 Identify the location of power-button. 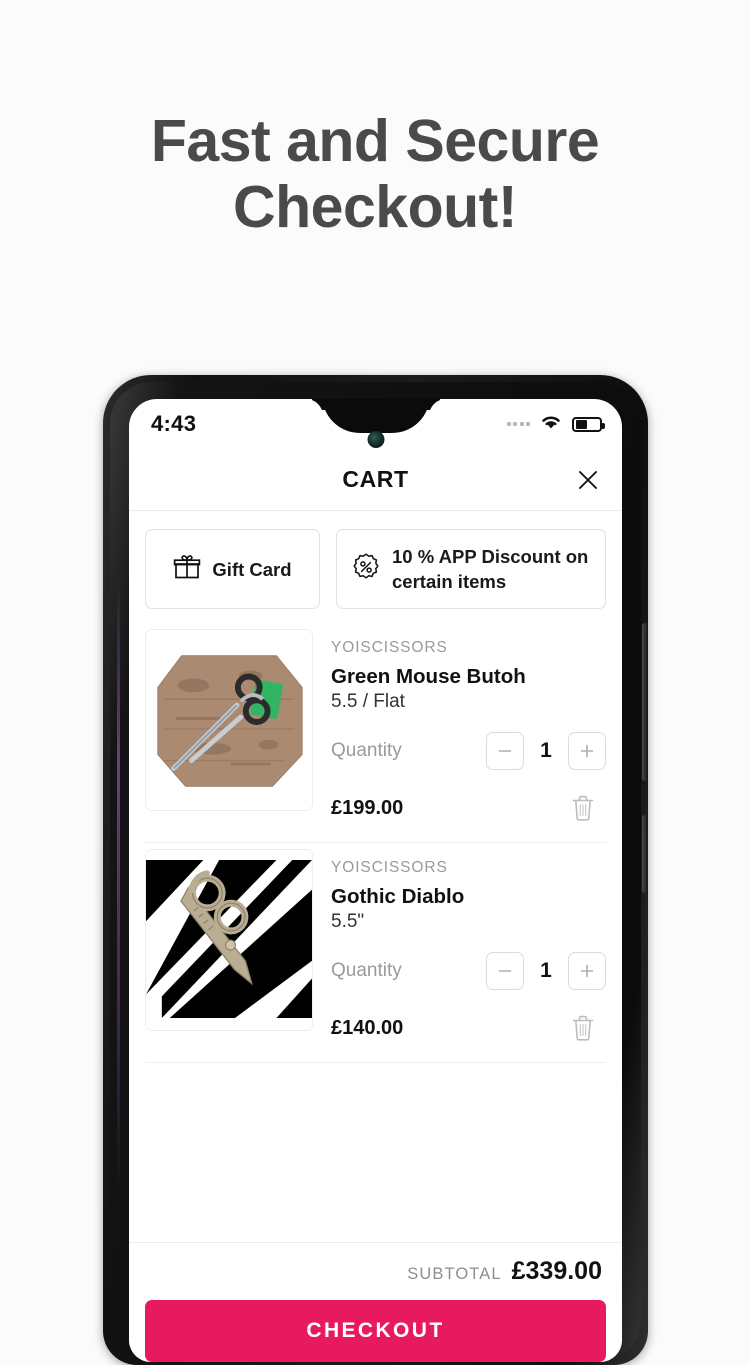
(645, 854).